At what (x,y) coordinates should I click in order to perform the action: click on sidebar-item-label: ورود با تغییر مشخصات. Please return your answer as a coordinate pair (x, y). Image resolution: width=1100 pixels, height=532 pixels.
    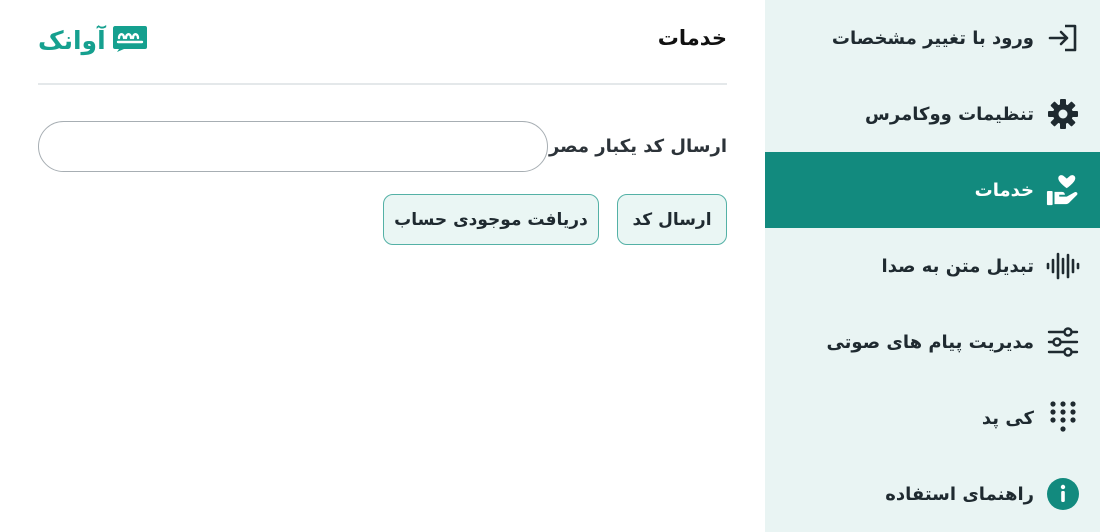
    Looking at the image, I should click on (932, 38).